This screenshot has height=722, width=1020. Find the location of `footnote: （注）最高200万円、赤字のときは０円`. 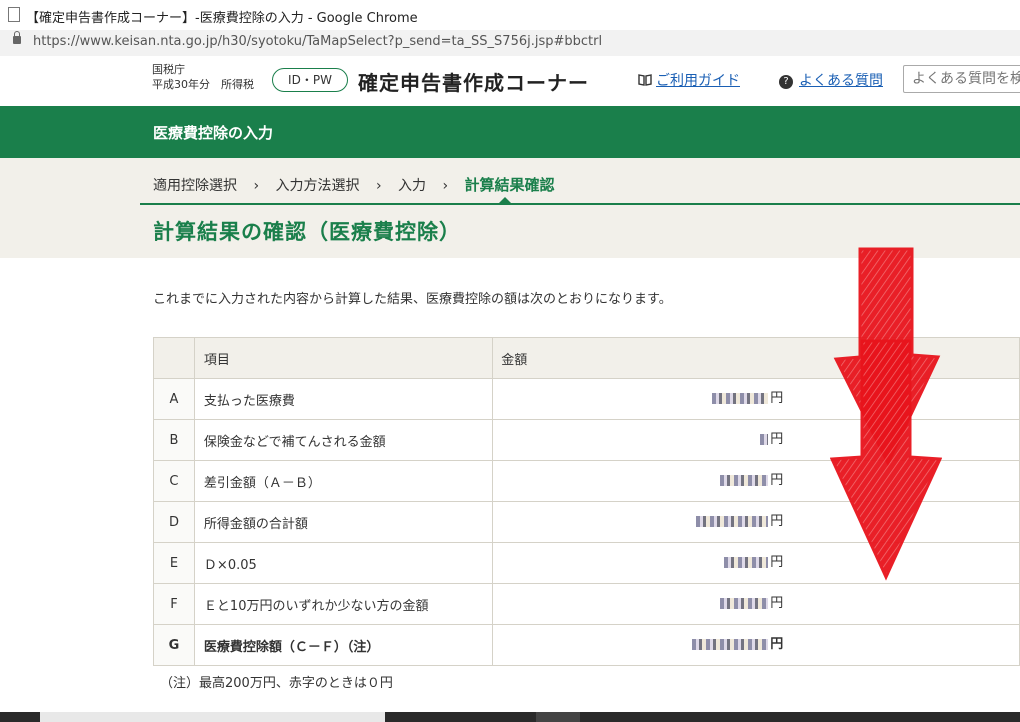

footnote: （注）最高200万円、赤字のときは０円 is located at coordinates (276, 683).